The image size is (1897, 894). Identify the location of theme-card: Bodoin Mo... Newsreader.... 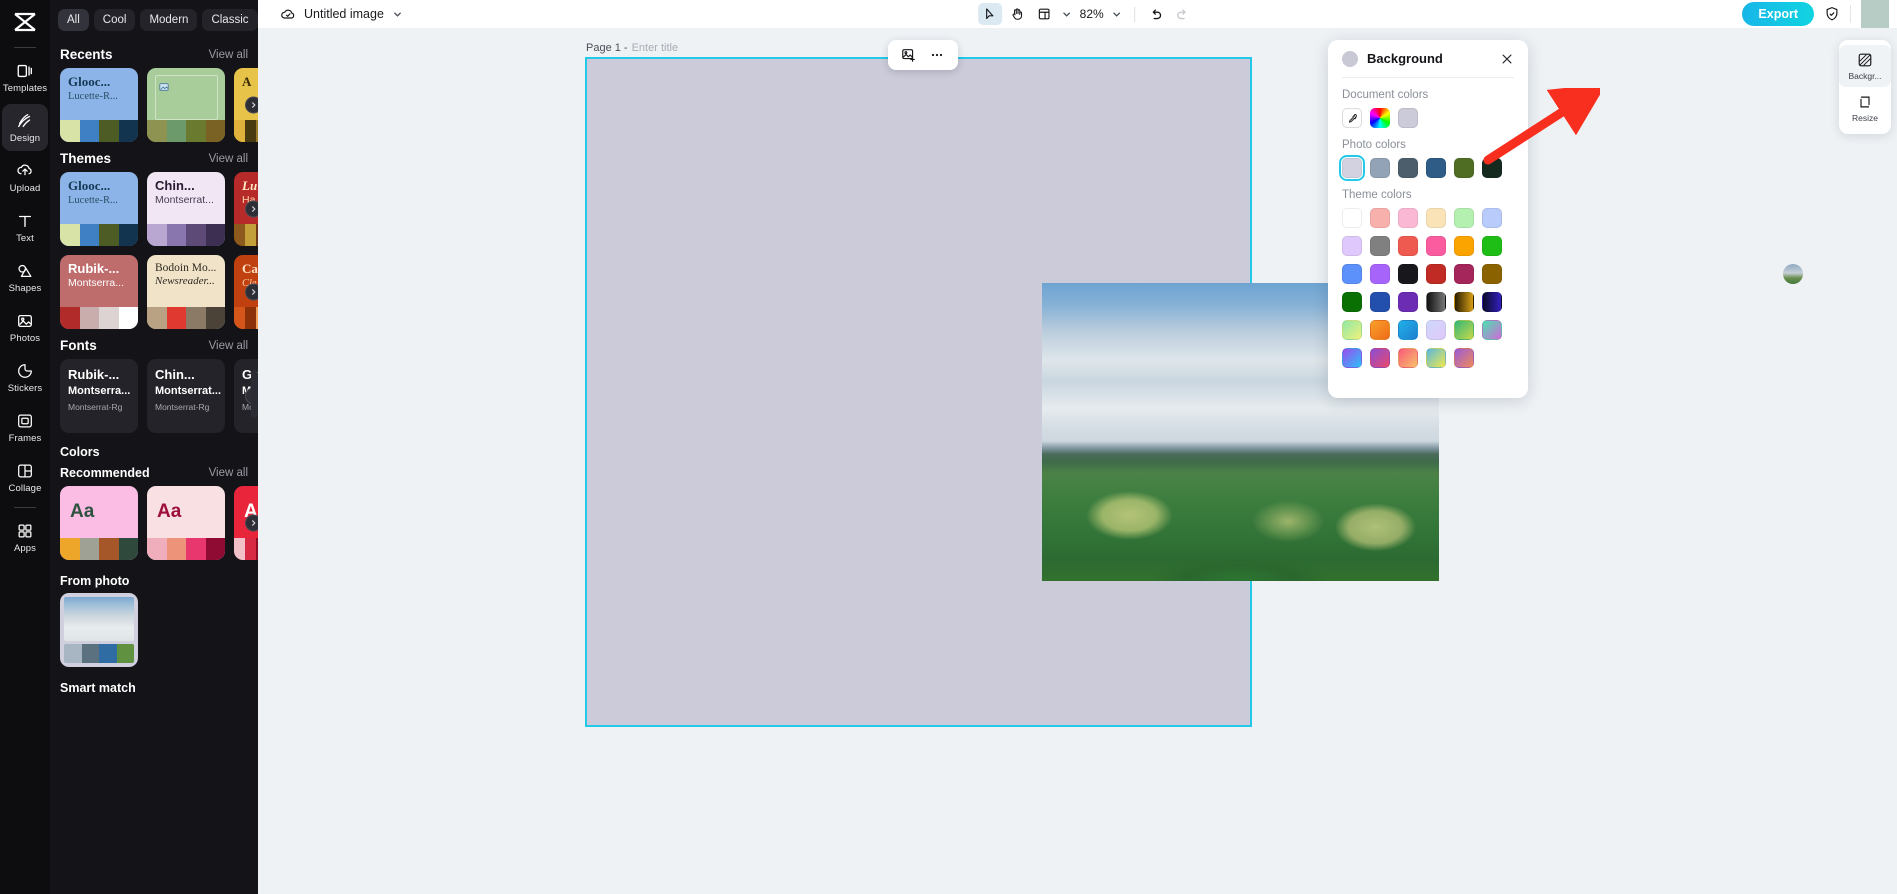
(186, 292).